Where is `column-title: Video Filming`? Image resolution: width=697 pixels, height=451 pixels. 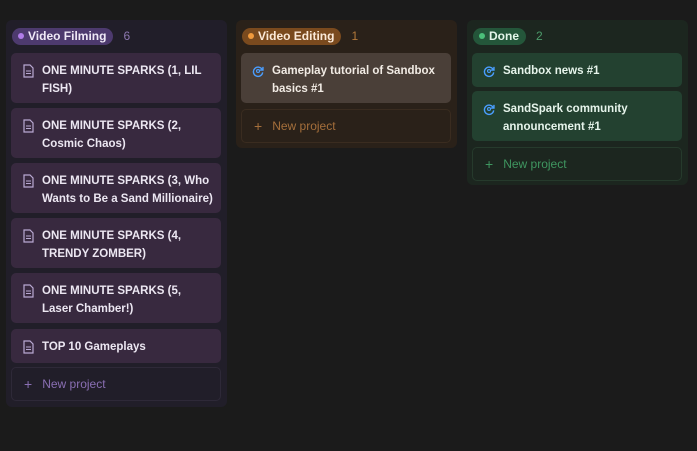
column-title: Video Filming is located at coordinates (67, 36).